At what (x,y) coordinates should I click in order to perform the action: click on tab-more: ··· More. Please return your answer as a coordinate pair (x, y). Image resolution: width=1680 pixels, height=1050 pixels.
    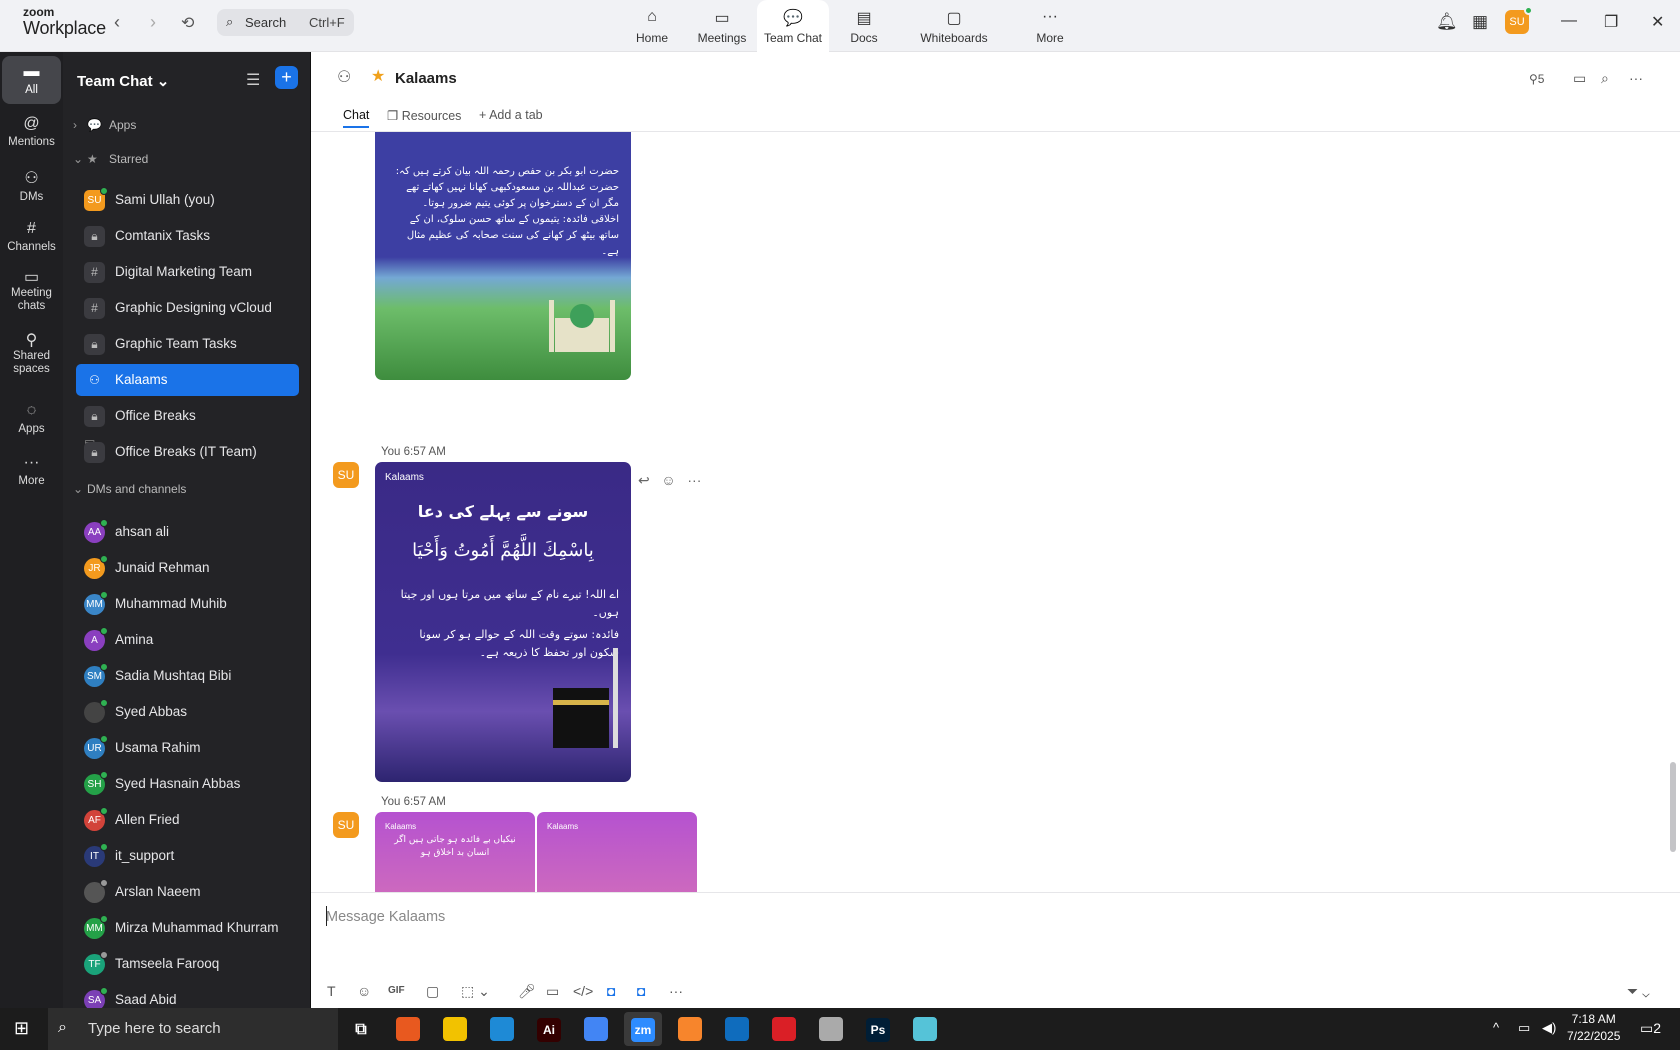
    Looking at the image, I should click on (1050, 26).